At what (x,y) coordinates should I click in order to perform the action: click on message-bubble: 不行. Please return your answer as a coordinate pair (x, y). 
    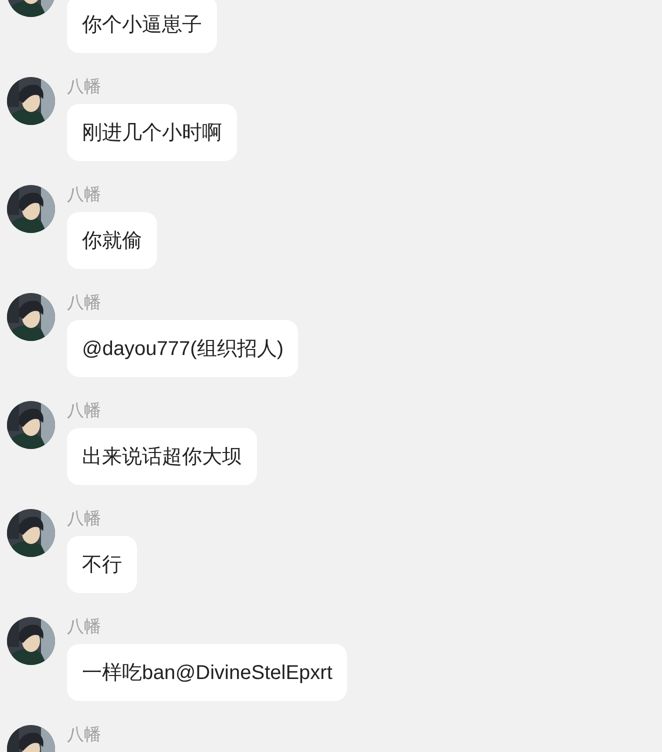
    Looking at the image, I should click on (102, 564).